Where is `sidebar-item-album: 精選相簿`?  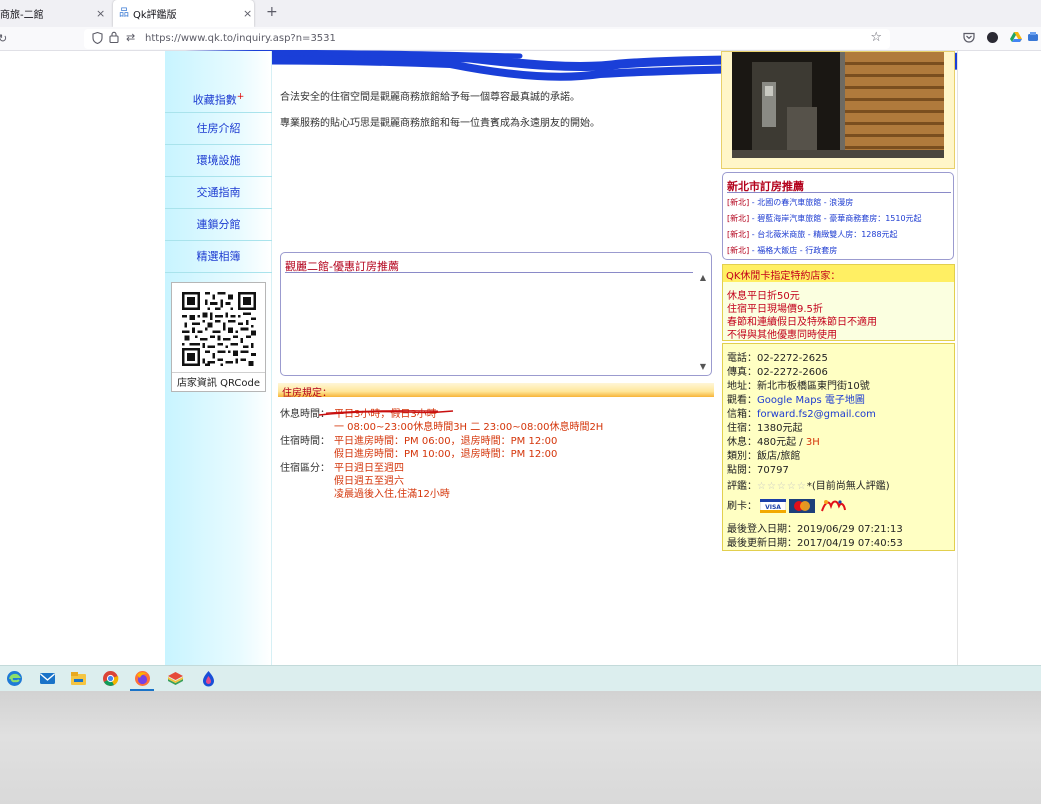 sidebar-item-album: 精選相簿 is located at coordinates (218, 257).